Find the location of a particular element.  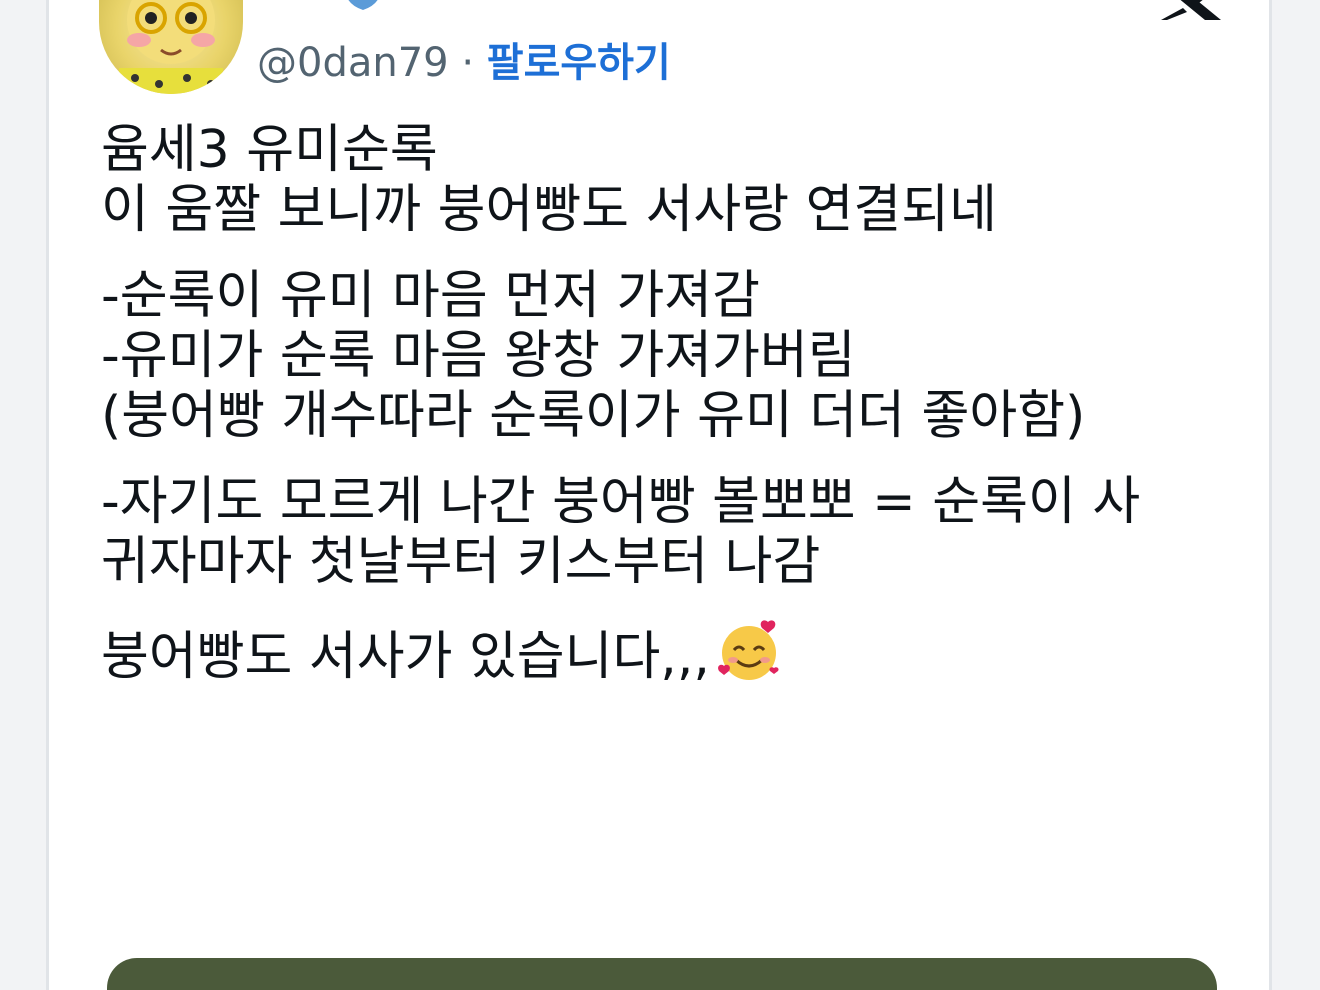

avatar is located at coordinates (171, 47).